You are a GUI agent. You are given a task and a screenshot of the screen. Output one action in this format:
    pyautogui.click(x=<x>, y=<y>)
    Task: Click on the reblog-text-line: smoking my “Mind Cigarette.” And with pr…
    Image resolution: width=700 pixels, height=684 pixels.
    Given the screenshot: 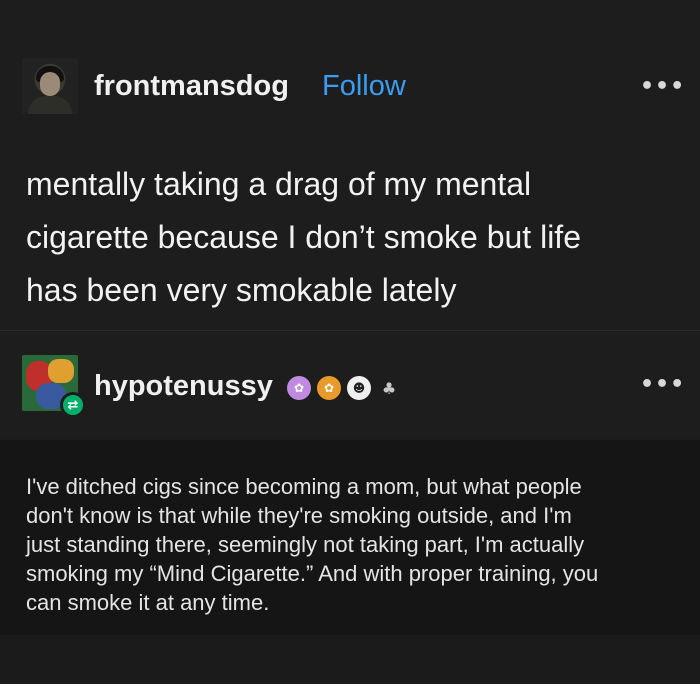 What is the action you would take?
    pyautogui.click(x=312, y=573)
    